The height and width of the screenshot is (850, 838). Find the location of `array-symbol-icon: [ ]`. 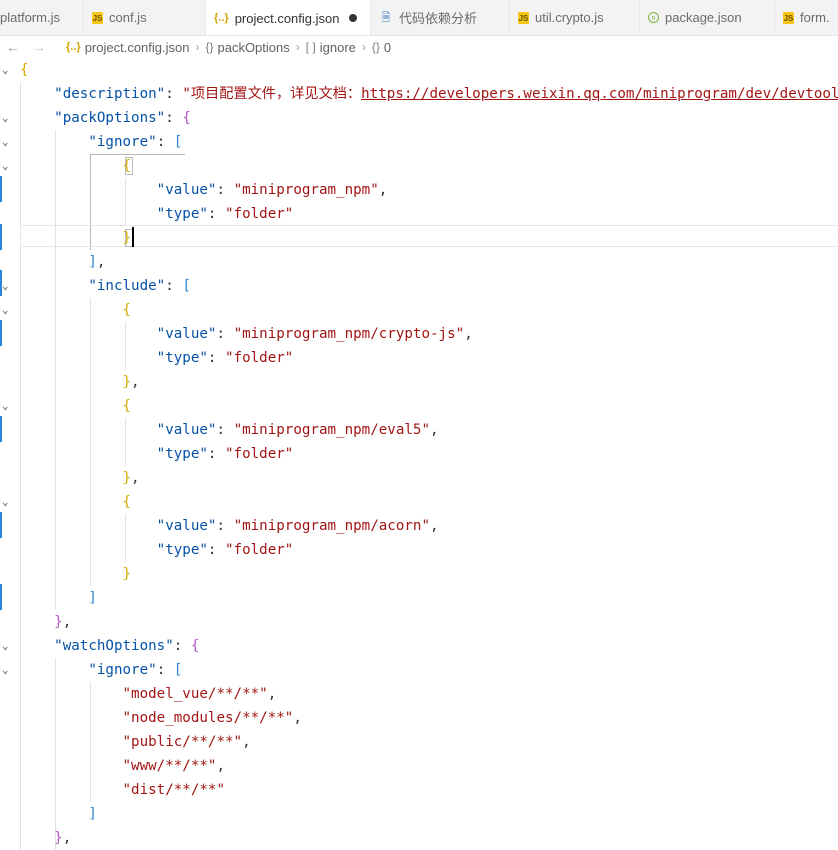

array-symbol-icon: [ ] is located at coordinates (310, 47).